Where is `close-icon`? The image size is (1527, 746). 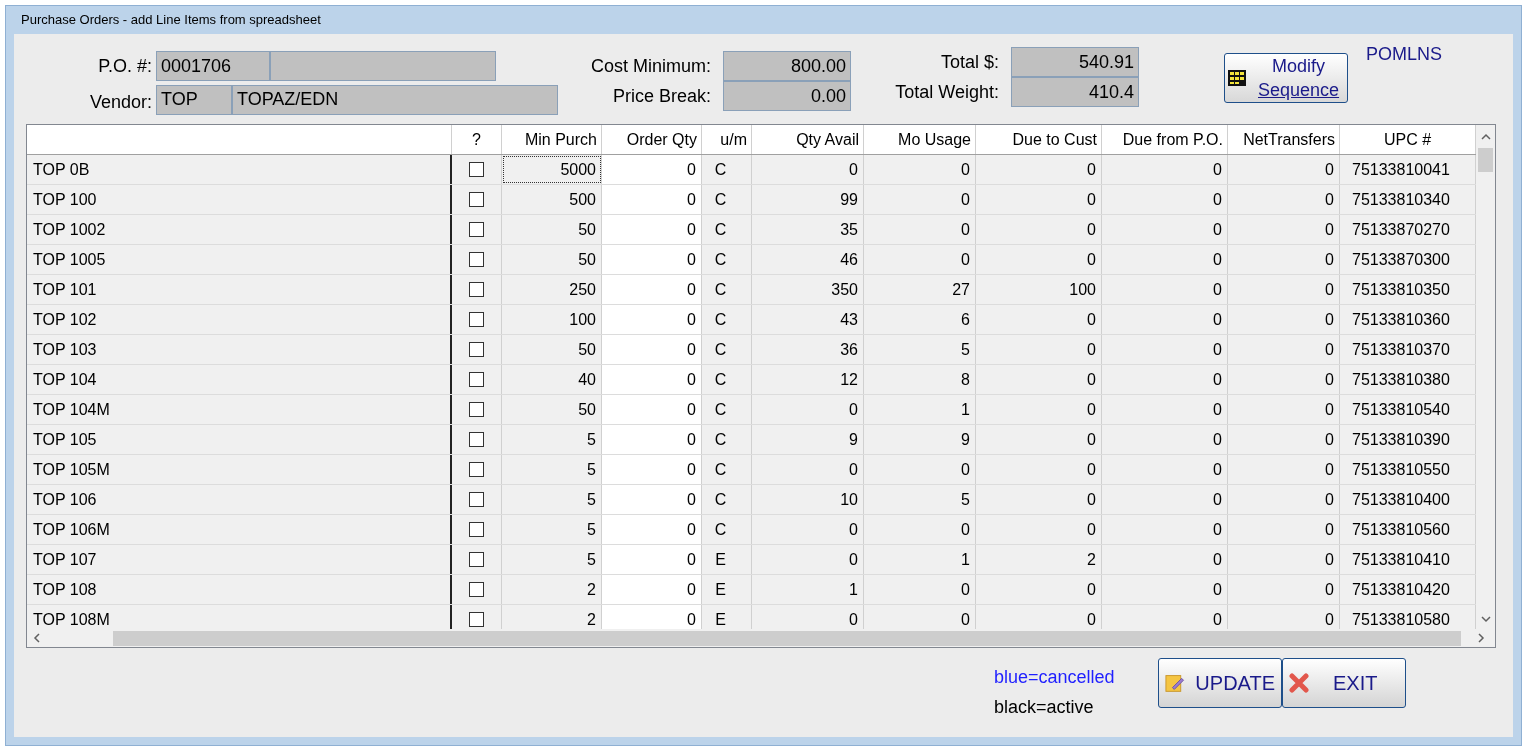 close-icon is located at coordinates (1299, 683).